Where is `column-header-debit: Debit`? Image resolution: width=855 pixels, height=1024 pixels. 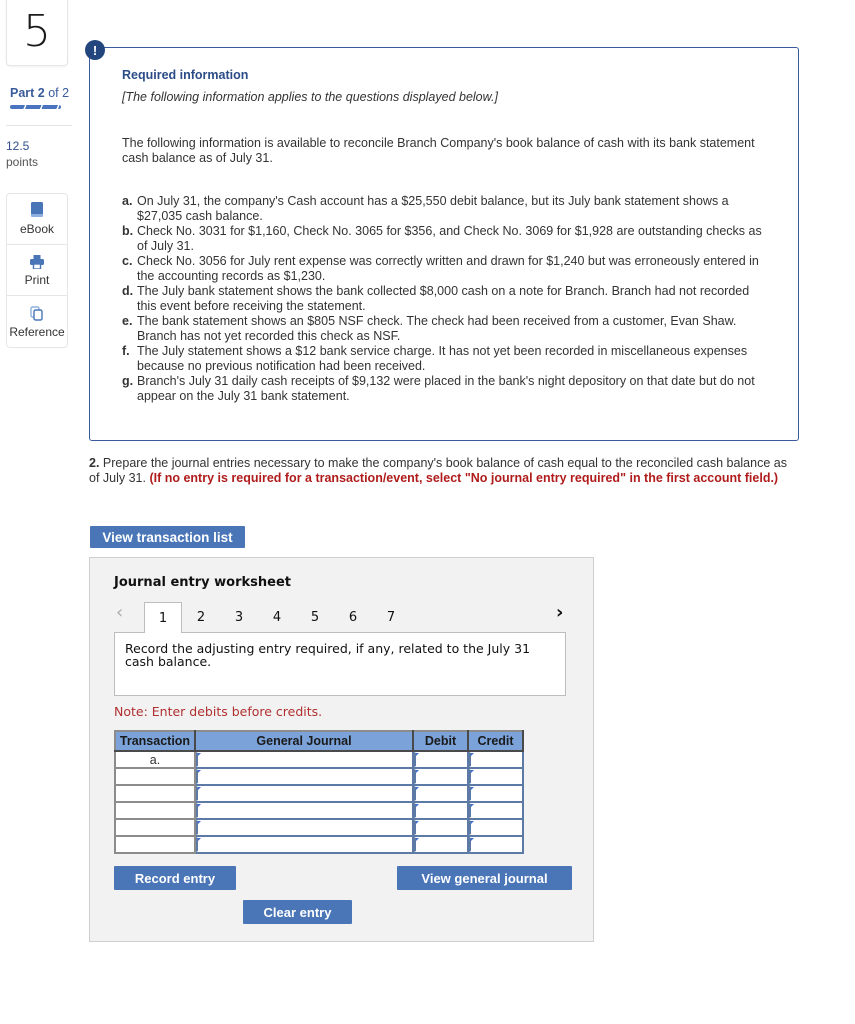 column-header-debit: Debit is located at coordinates (441, 741).